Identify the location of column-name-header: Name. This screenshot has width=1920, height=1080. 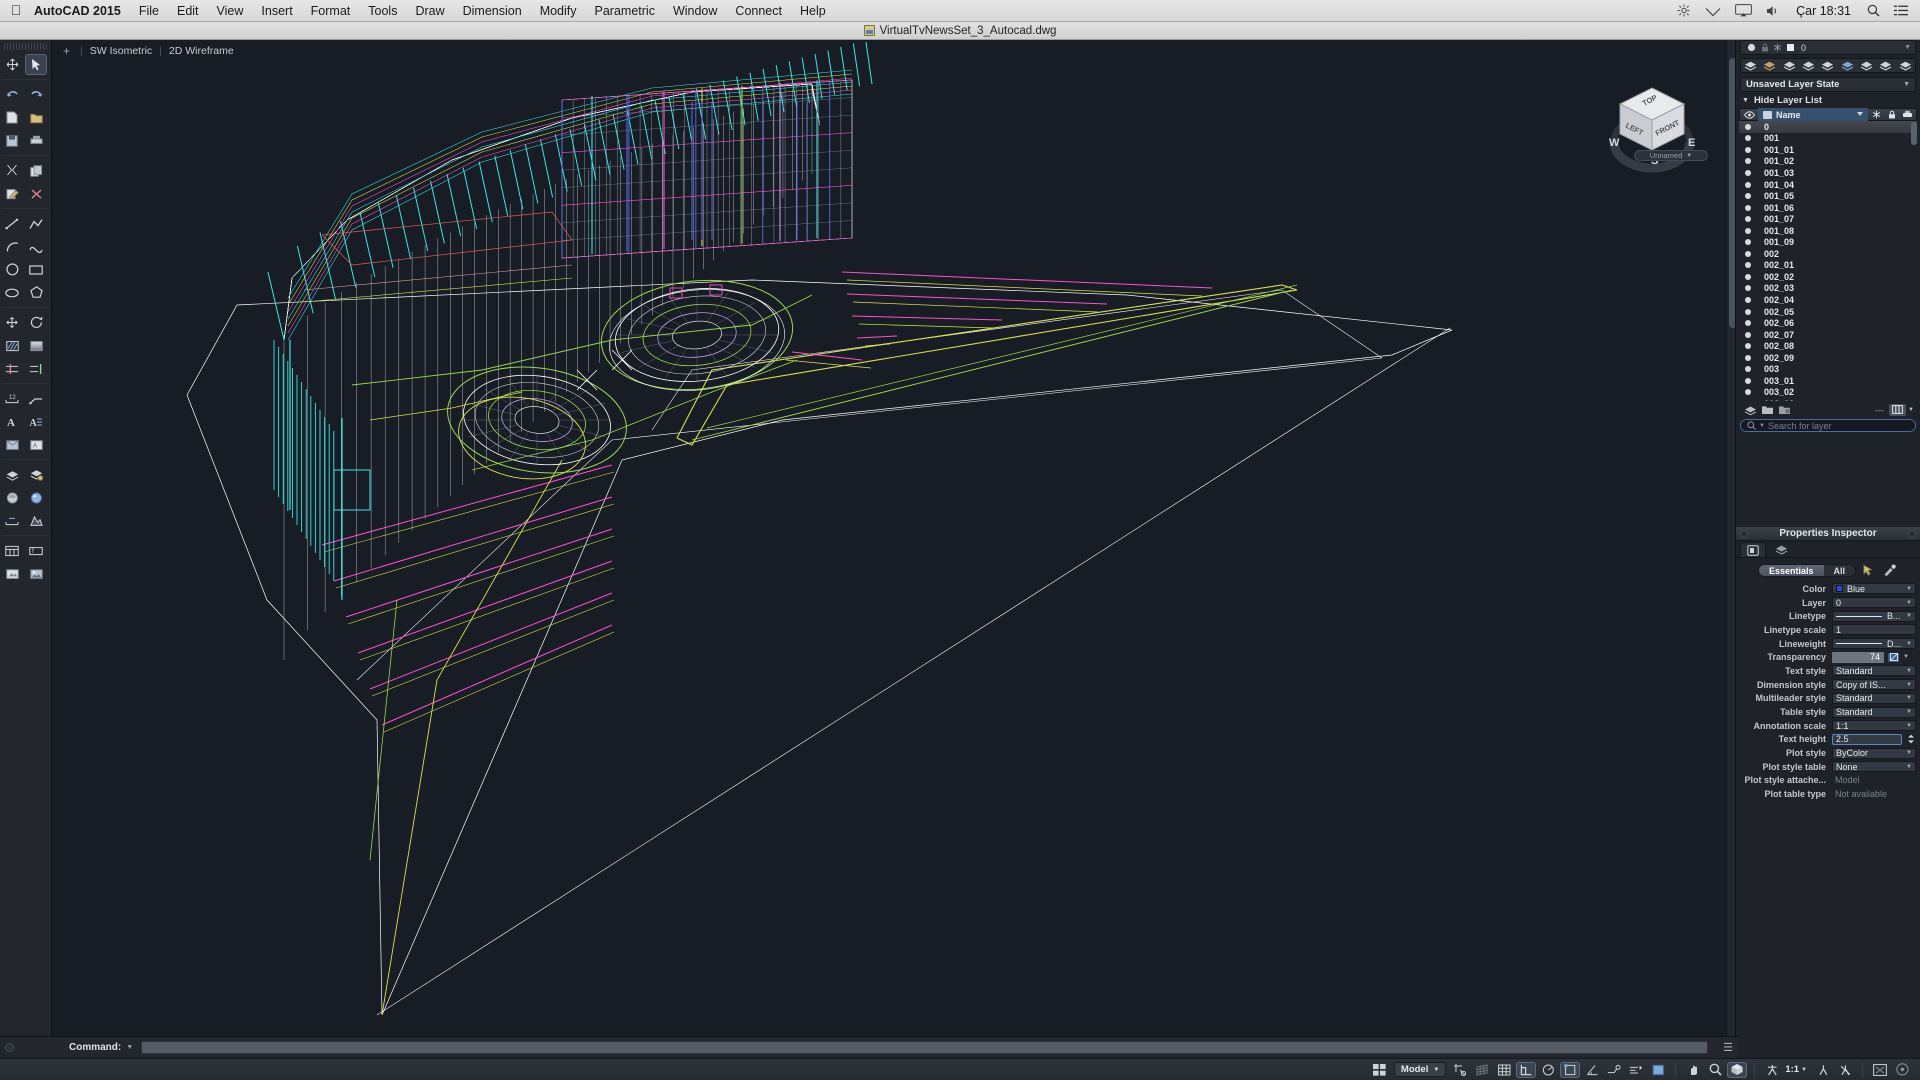
(1813, 114).